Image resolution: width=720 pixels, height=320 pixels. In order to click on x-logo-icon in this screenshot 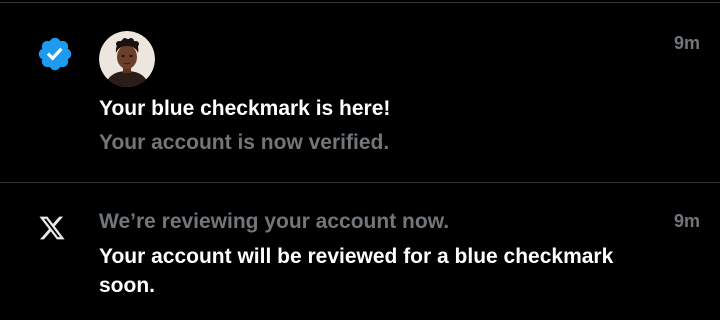, I will do `click(52, 228)`.